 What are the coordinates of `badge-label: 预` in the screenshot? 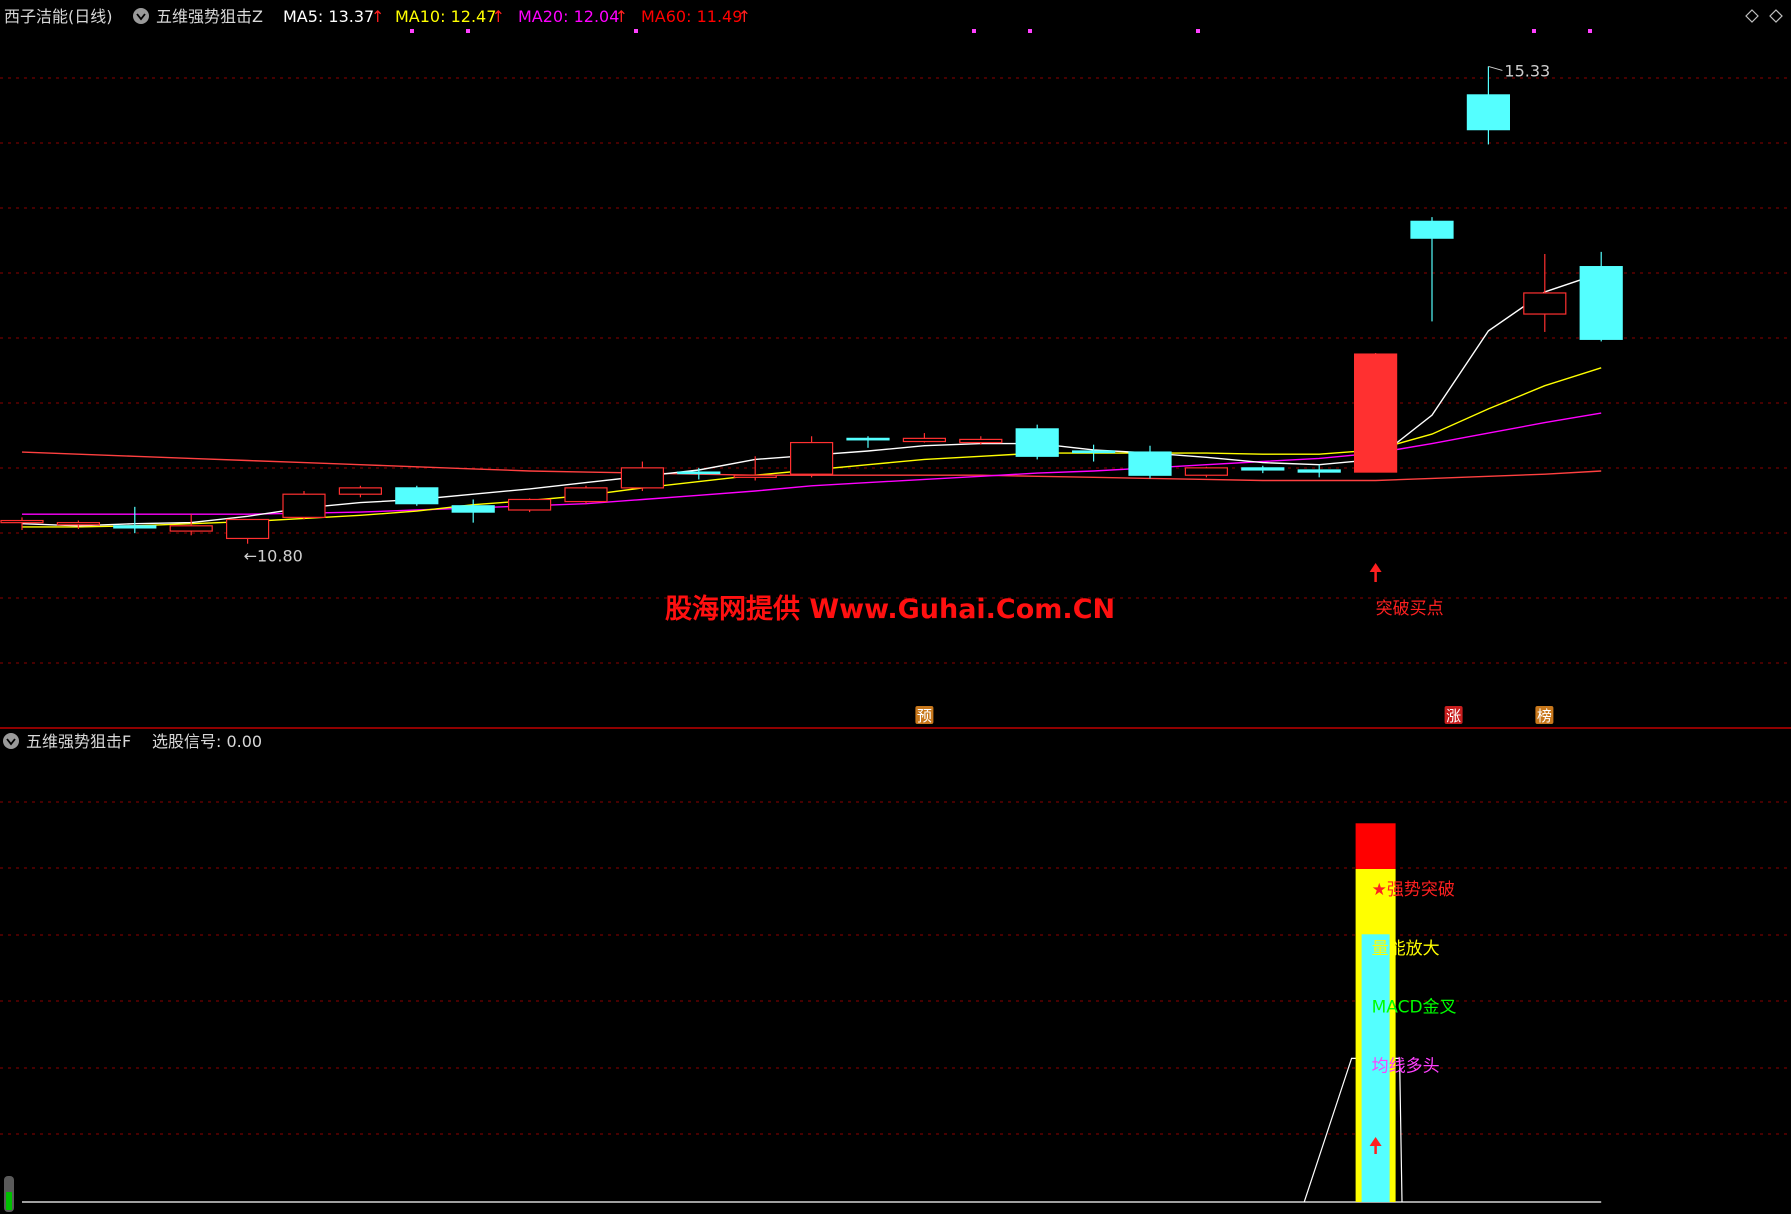 It's located at (924, 716).